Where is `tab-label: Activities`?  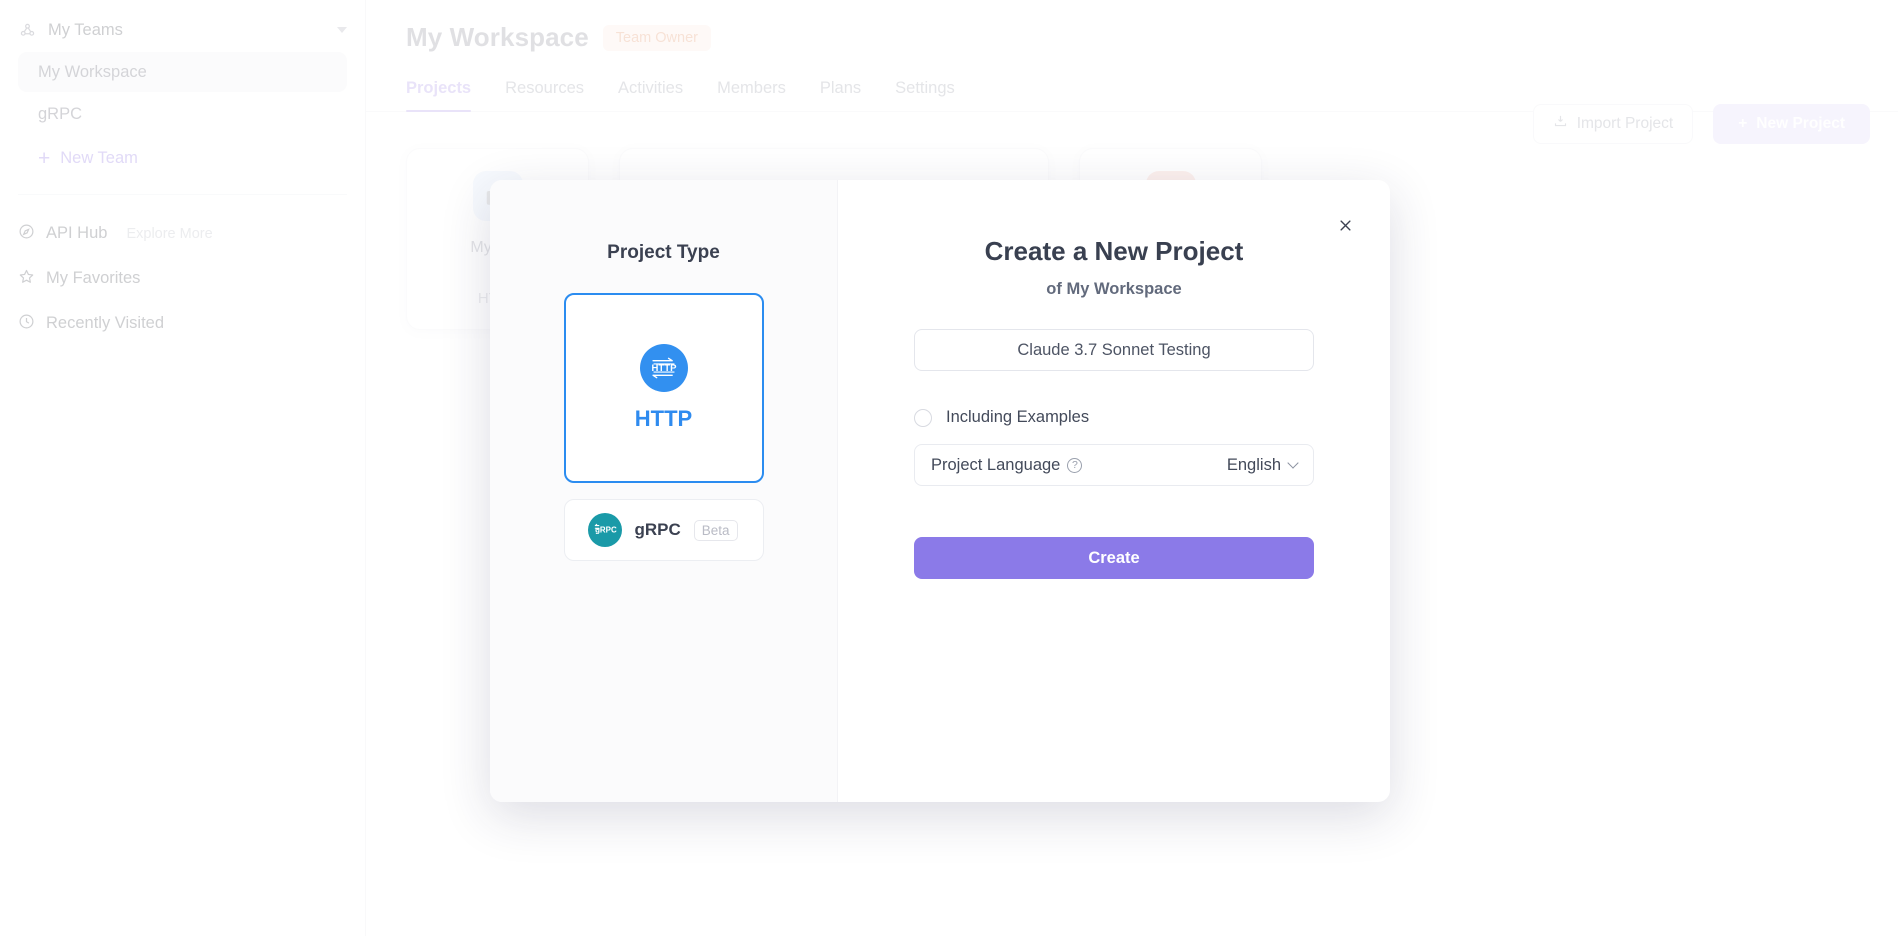
tab-label: Activities is located at coordinates (651, 88).